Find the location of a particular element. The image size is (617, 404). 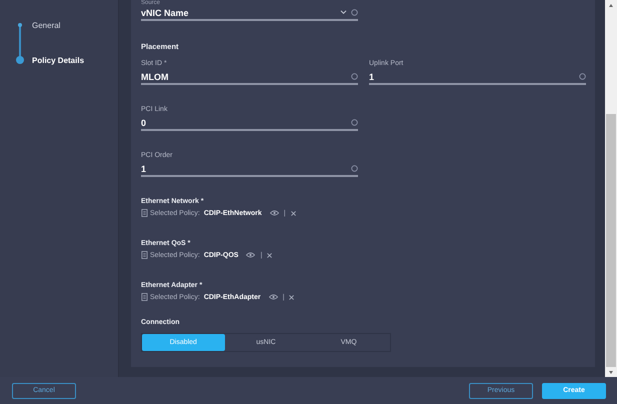

scrollbar is located at coordinates (611, 188).